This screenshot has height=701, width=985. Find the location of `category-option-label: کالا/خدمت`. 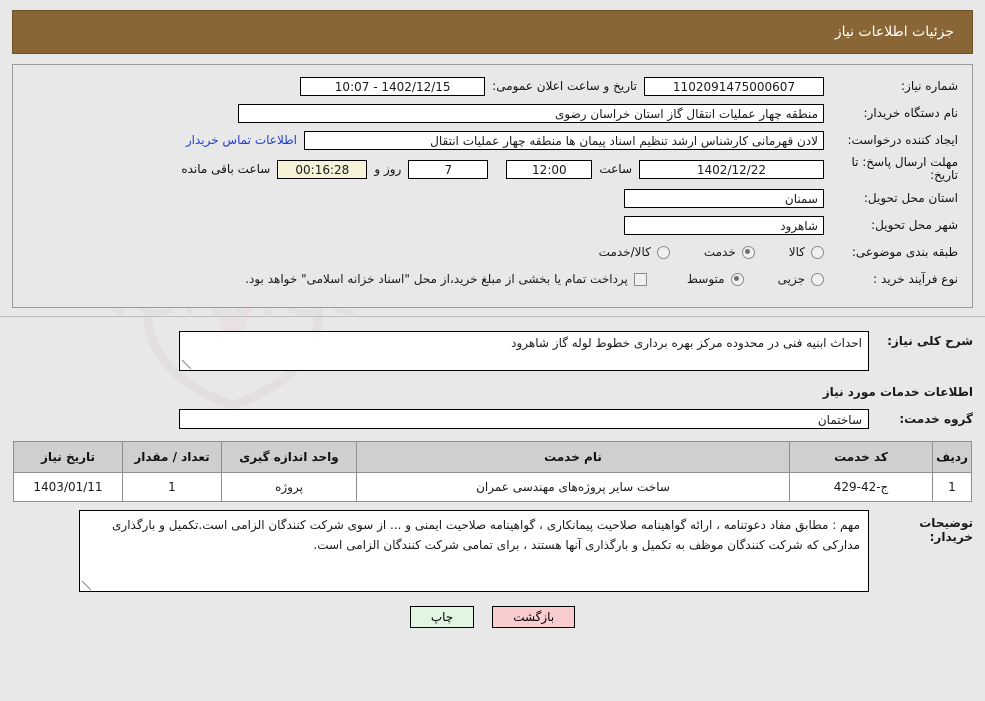

category-option-label: کالا/خدمت is located at coordinates (624, 252).